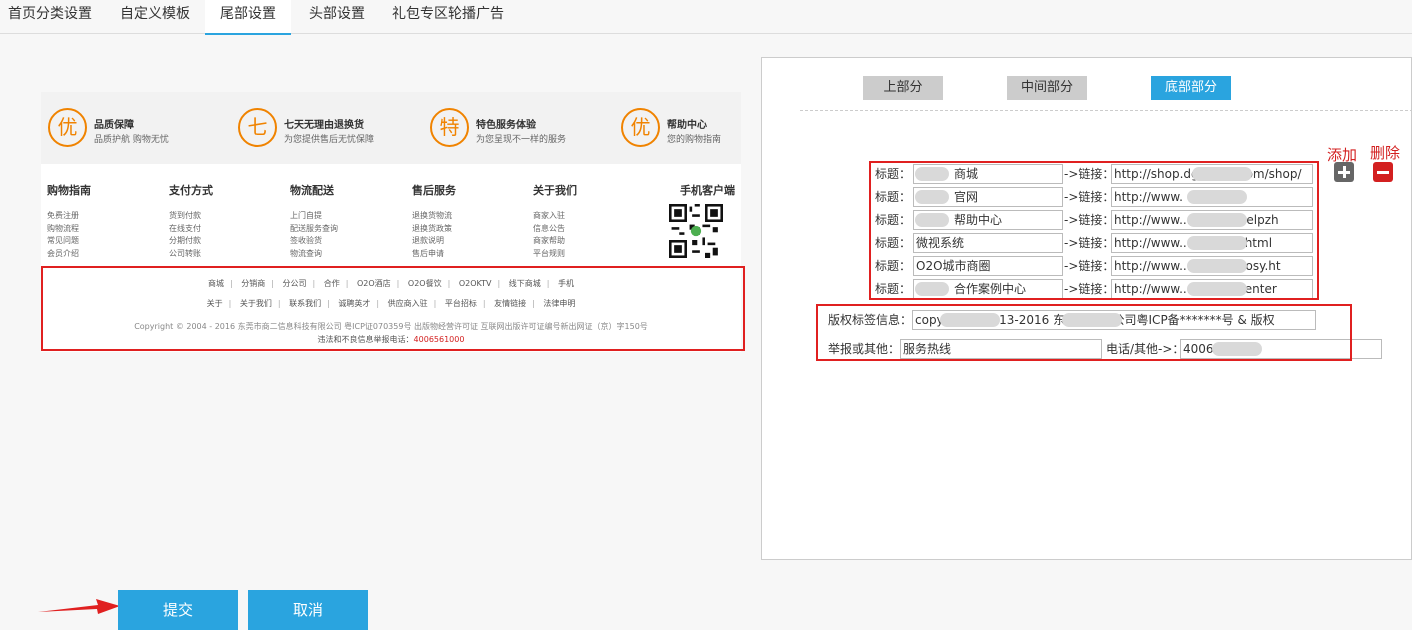 The width and height of the screenshot is (1412, 630). Describe the element at coordinates (1383, 172) in the screenshot. I see `delete-icon` at that location.